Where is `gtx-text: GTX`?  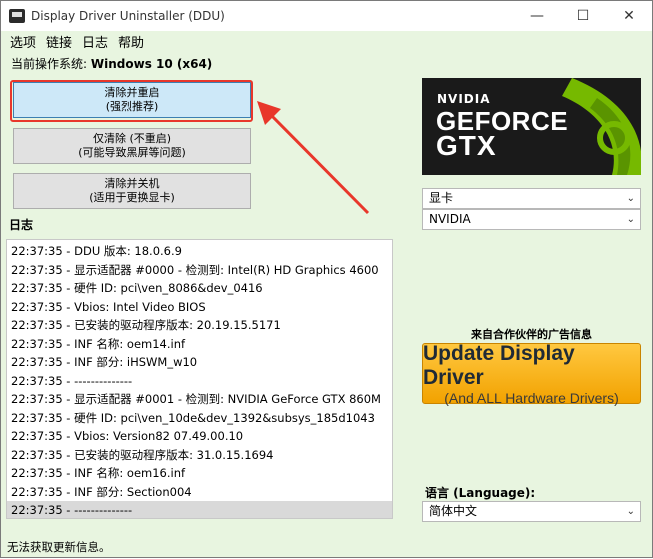 gtx-text: GTX is located at coordinates (466, 145).